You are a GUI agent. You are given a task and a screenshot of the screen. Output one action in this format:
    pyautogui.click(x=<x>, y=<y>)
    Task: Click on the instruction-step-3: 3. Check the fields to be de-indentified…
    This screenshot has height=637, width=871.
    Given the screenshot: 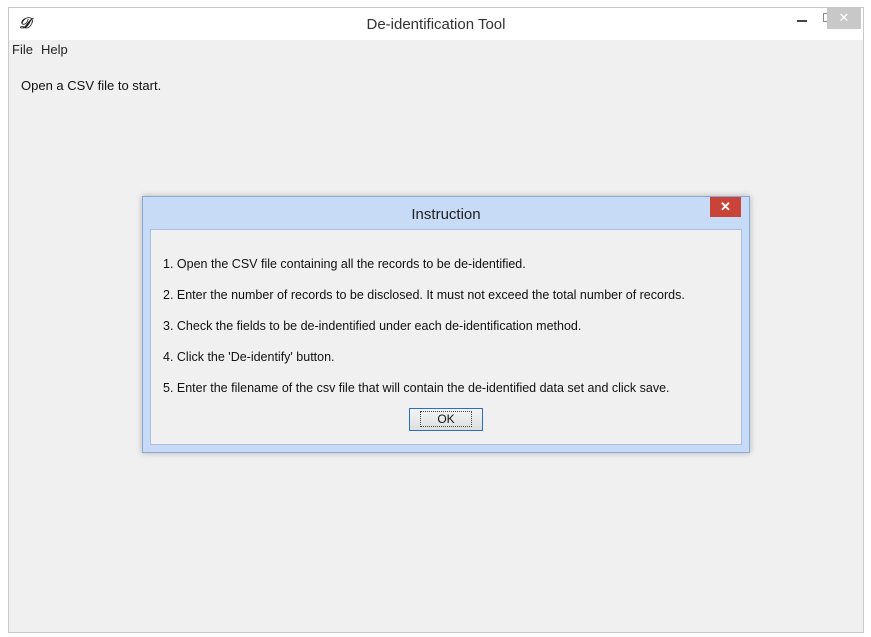 What is the action you would take?
    pyautogui.click(x=372, y=326)
    